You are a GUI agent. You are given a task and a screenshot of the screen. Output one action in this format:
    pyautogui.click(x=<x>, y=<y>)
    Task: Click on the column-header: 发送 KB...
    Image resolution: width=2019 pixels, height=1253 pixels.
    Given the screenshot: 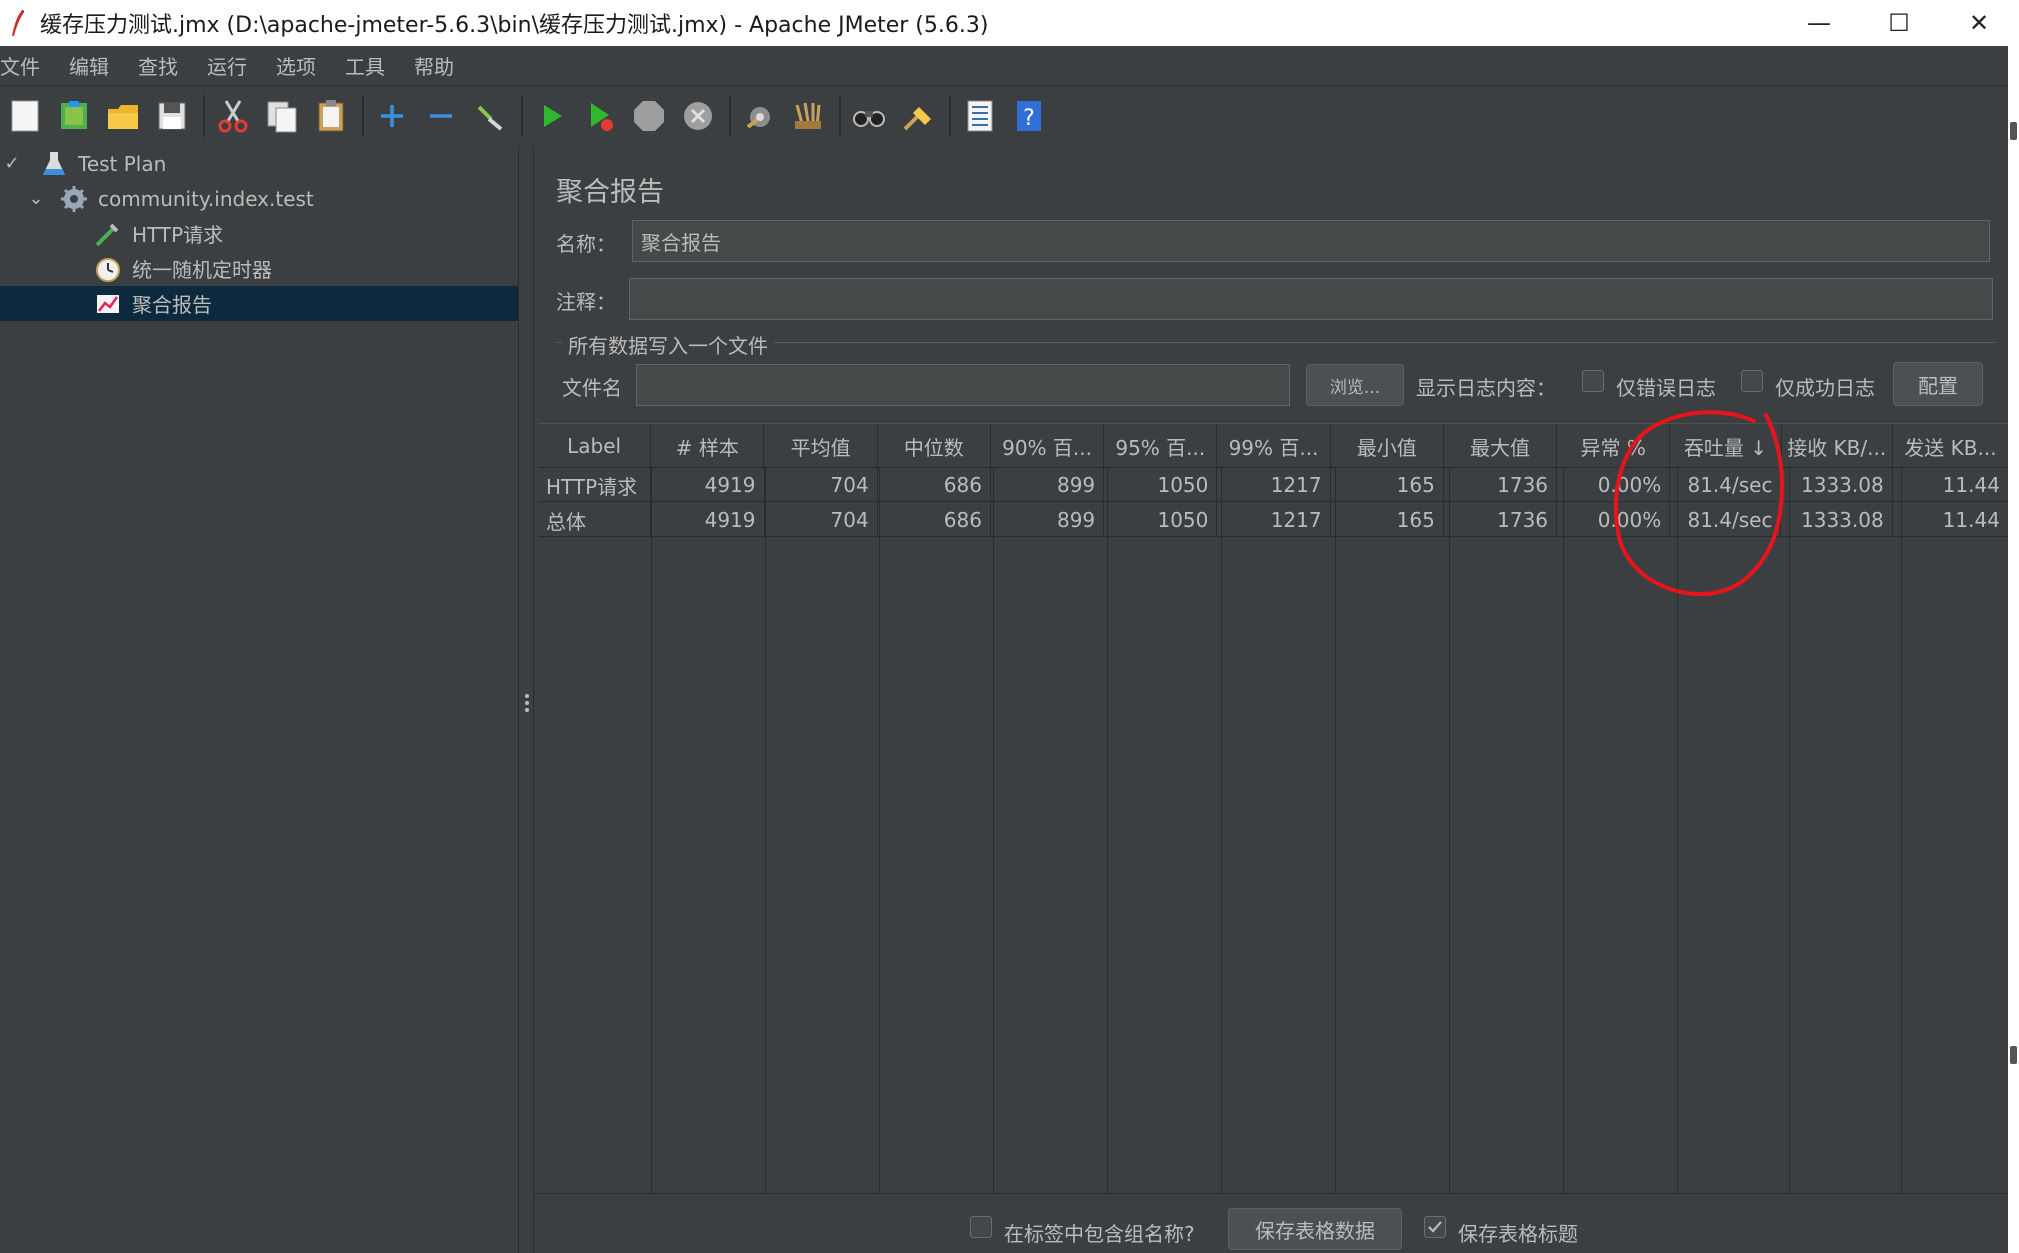 What is the action you would take?
    pyautogui.click(x=1950, y=446)
    